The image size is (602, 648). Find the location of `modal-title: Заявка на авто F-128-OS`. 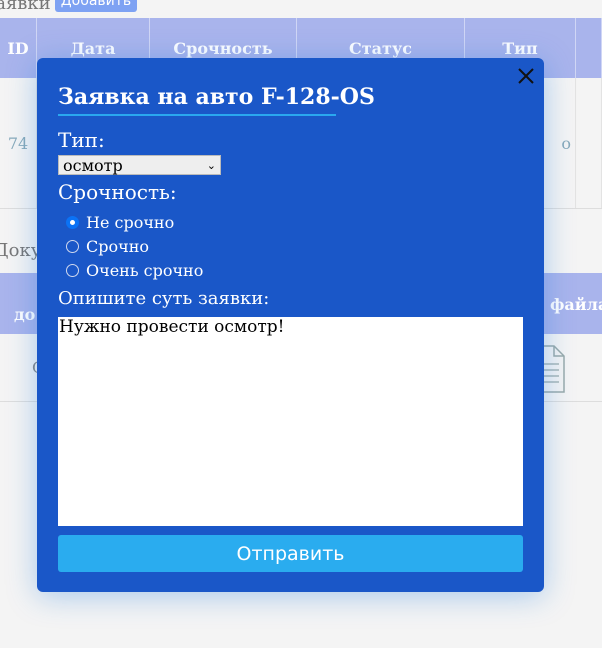

modal-title: Заявка на авто F-128-OS is located at coordinates (216, 100).